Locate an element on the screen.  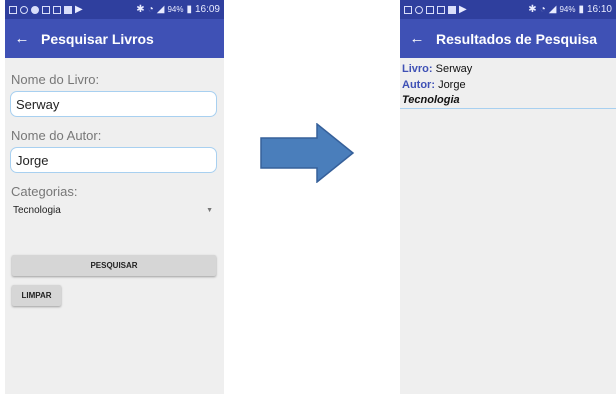
category-selected-value: Tecnologia is located at coordinates (37, 210).